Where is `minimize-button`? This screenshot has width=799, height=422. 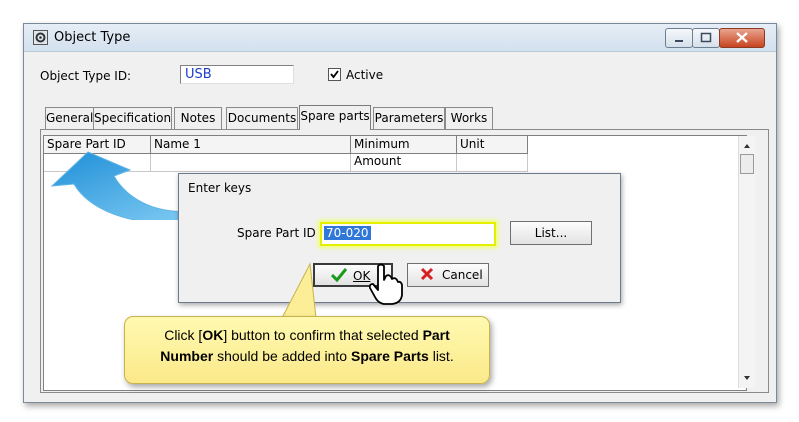
minimize-button is located at coordinates (679, 38).